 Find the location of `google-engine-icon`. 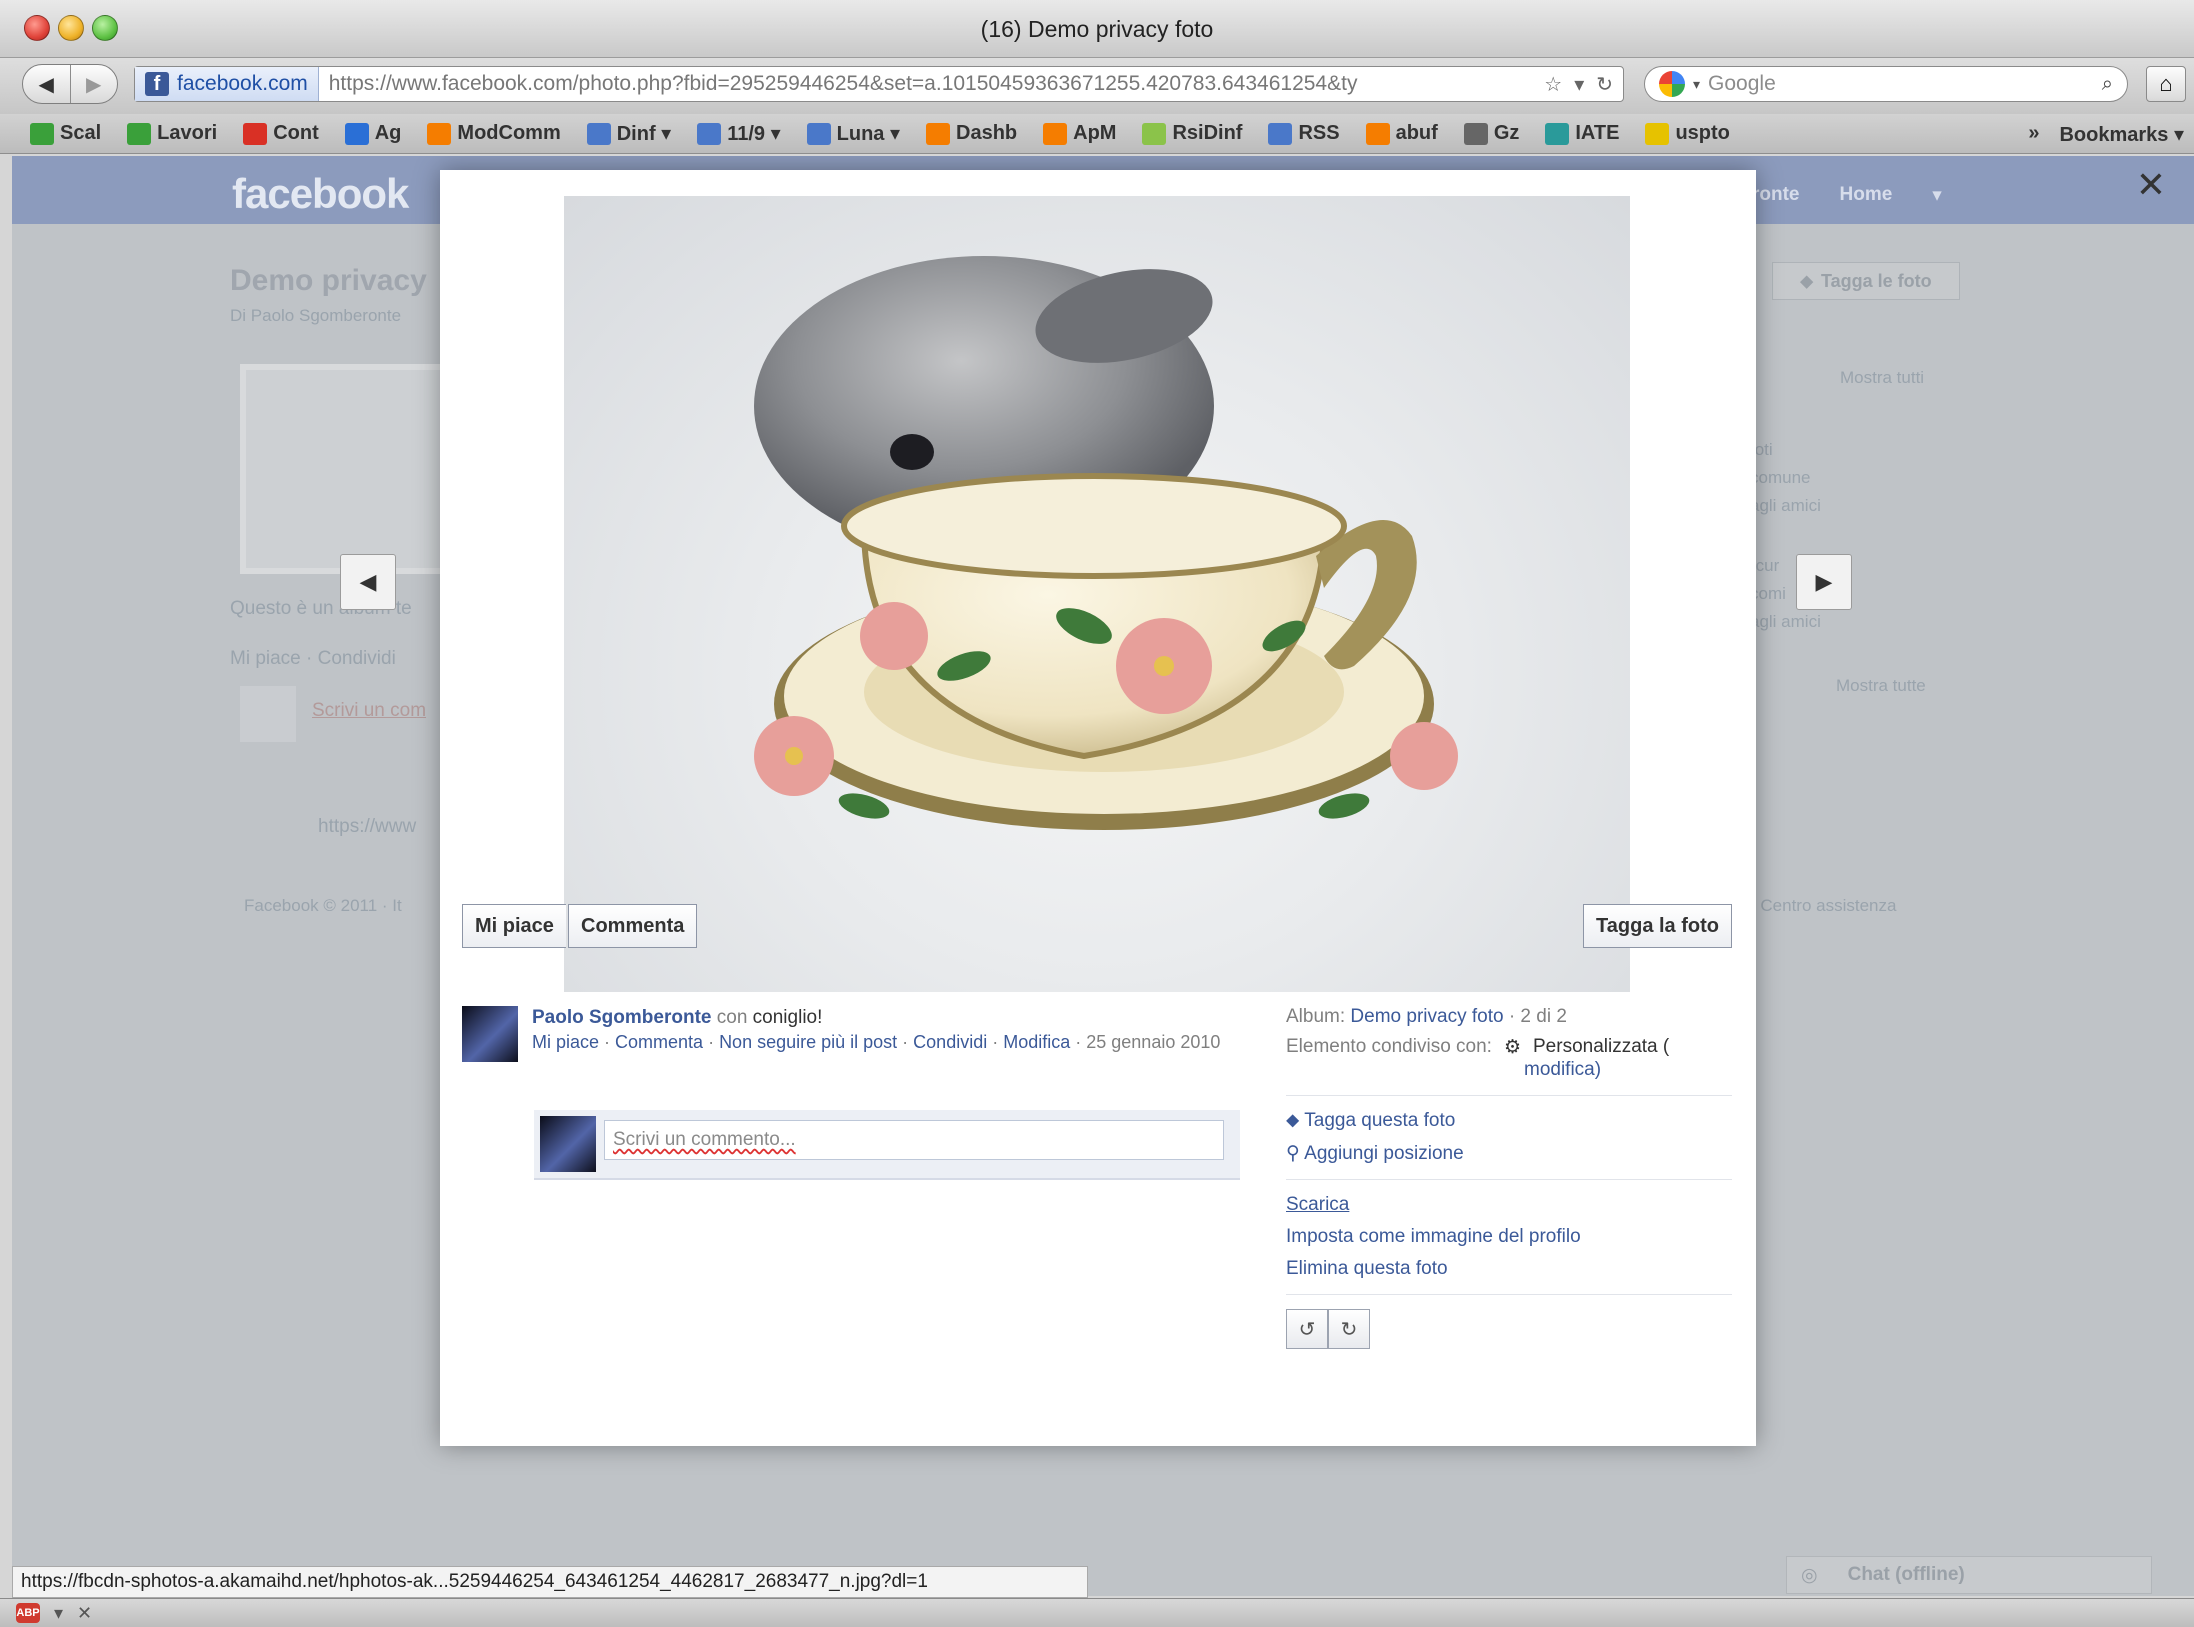

google-engine-icon is located at coordinates (1672, 84).